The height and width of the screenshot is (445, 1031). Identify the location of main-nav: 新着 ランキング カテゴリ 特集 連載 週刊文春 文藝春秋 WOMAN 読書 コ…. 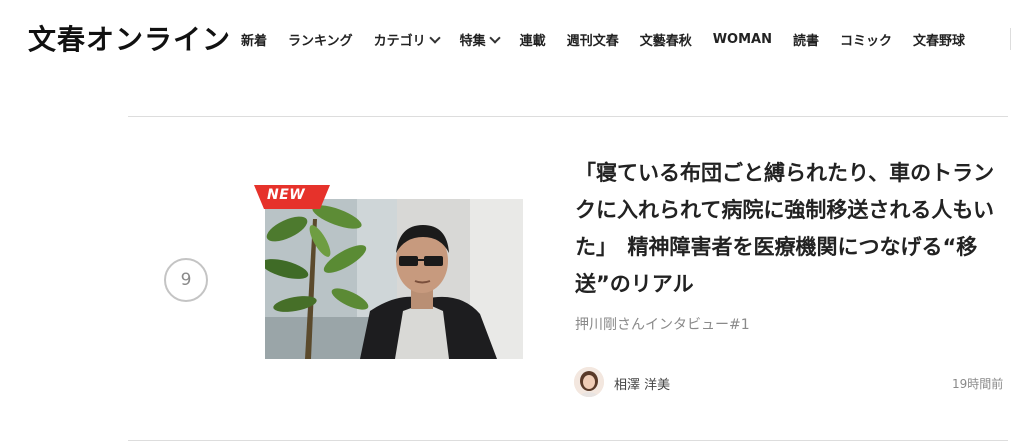
(603, 39).